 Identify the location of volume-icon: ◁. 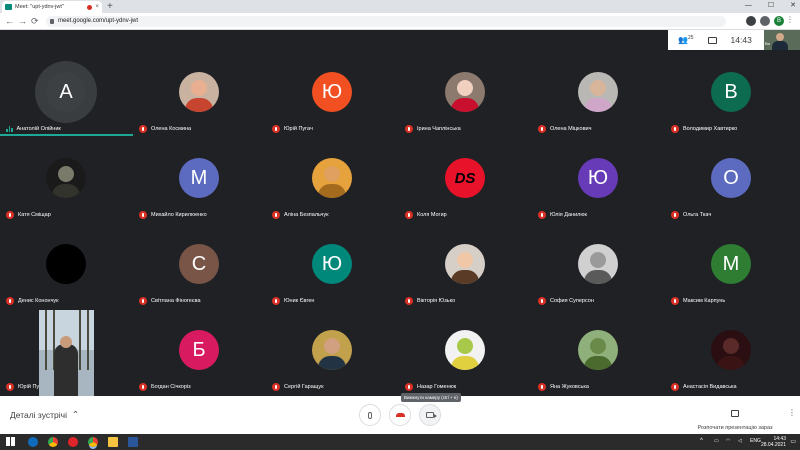
(740, 441).